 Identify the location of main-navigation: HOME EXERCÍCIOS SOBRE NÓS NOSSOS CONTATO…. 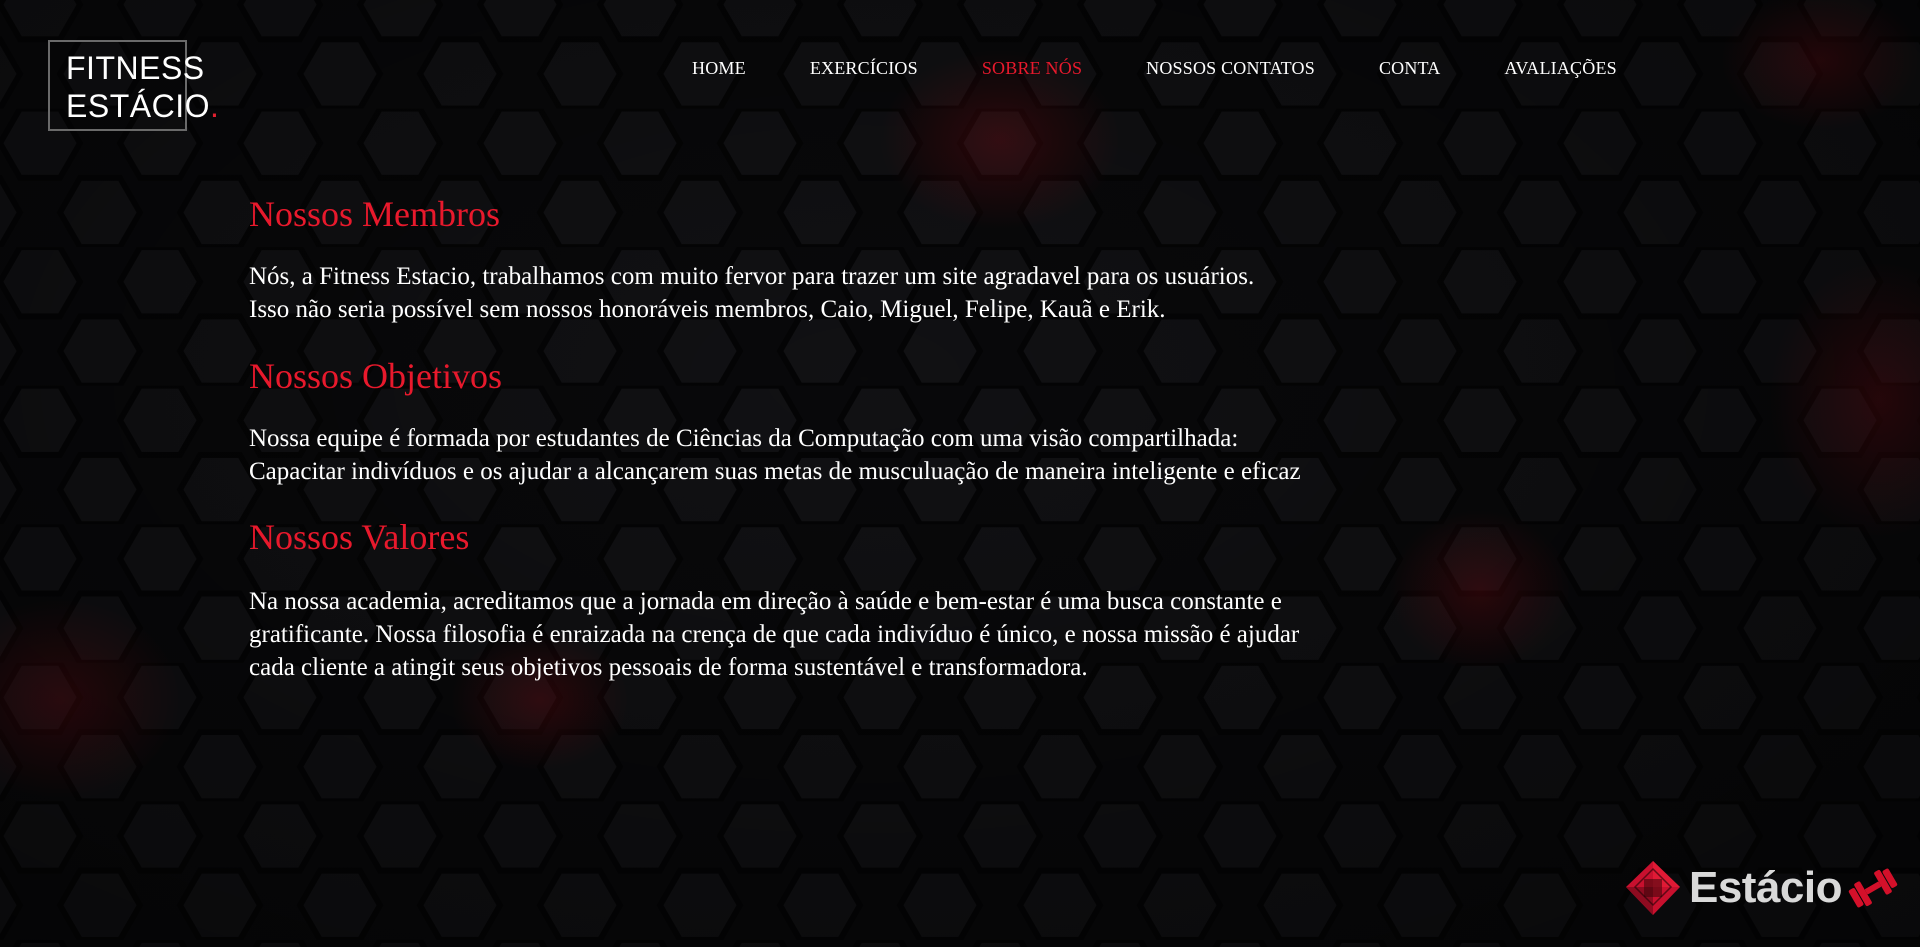
(1154, 68).